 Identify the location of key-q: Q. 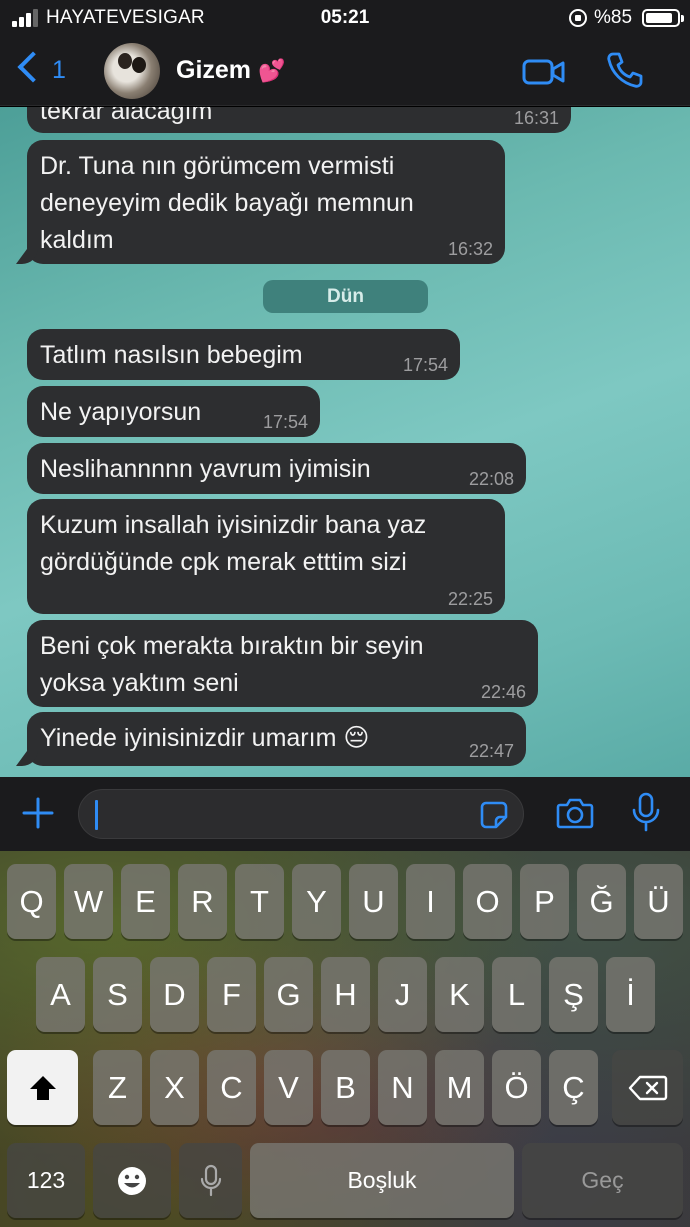
(31, 901).